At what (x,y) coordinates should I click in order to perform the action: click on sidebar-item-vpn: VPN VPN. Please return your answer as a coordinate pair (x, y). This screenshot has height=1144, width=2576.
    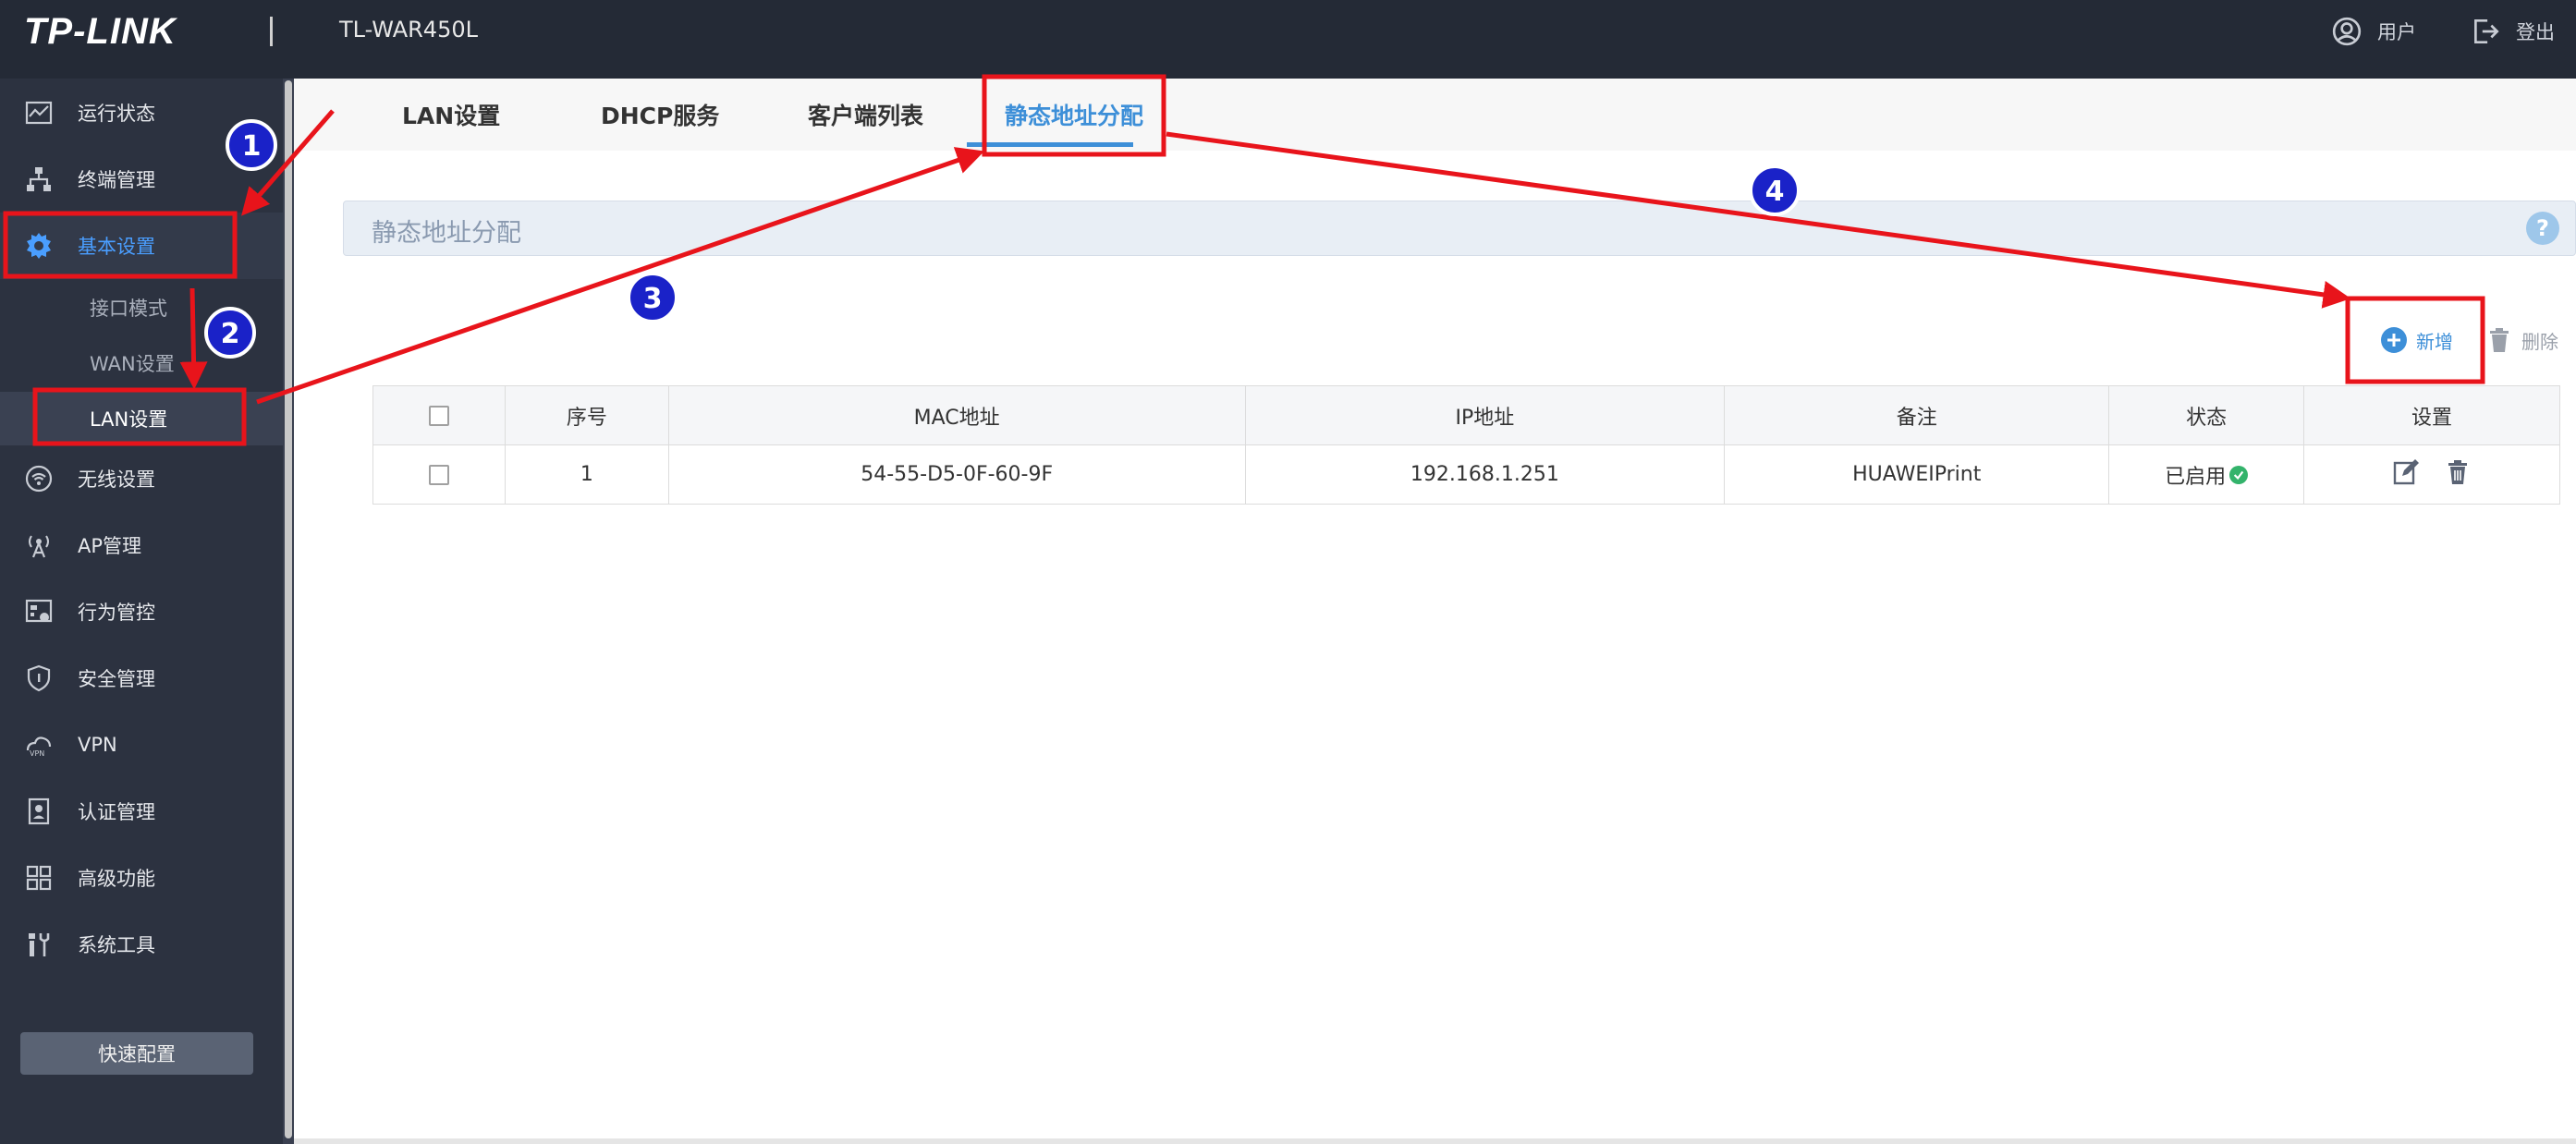
    Looking at the image, I should click on (141, 745).